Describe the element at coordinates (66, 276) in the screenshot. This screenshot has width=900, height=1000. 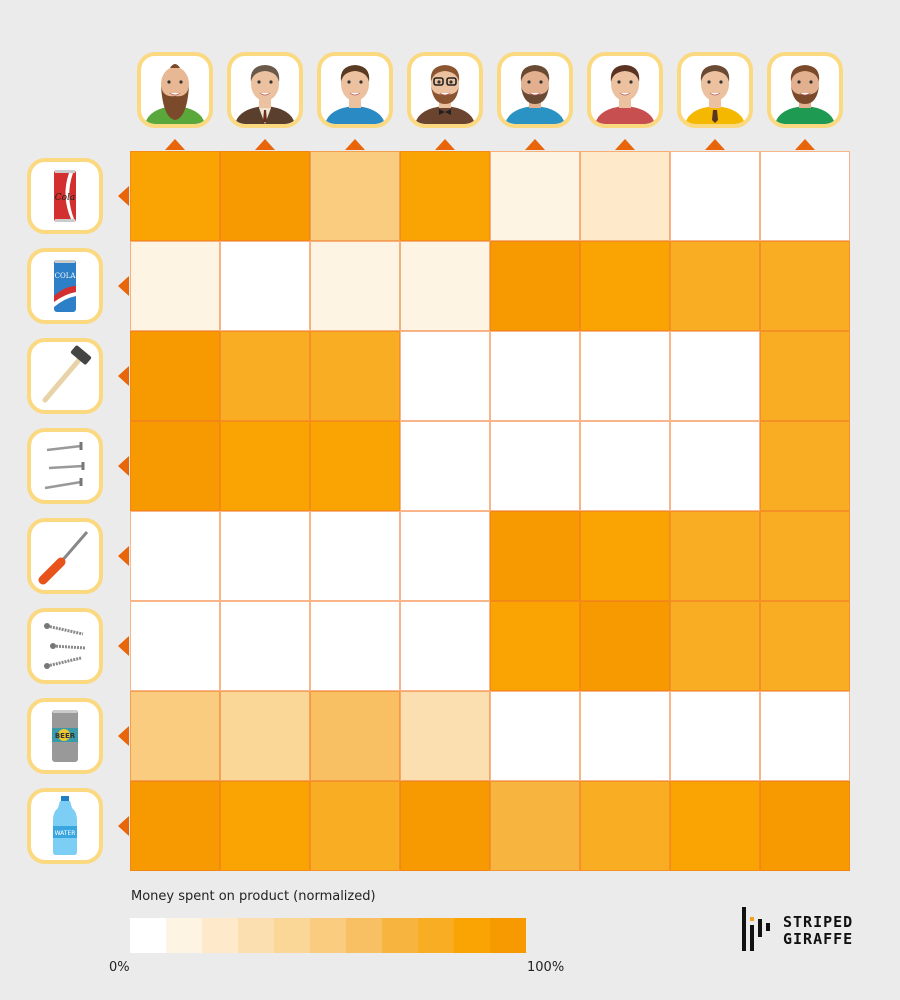
I see `svg-text: COLA` at that location.